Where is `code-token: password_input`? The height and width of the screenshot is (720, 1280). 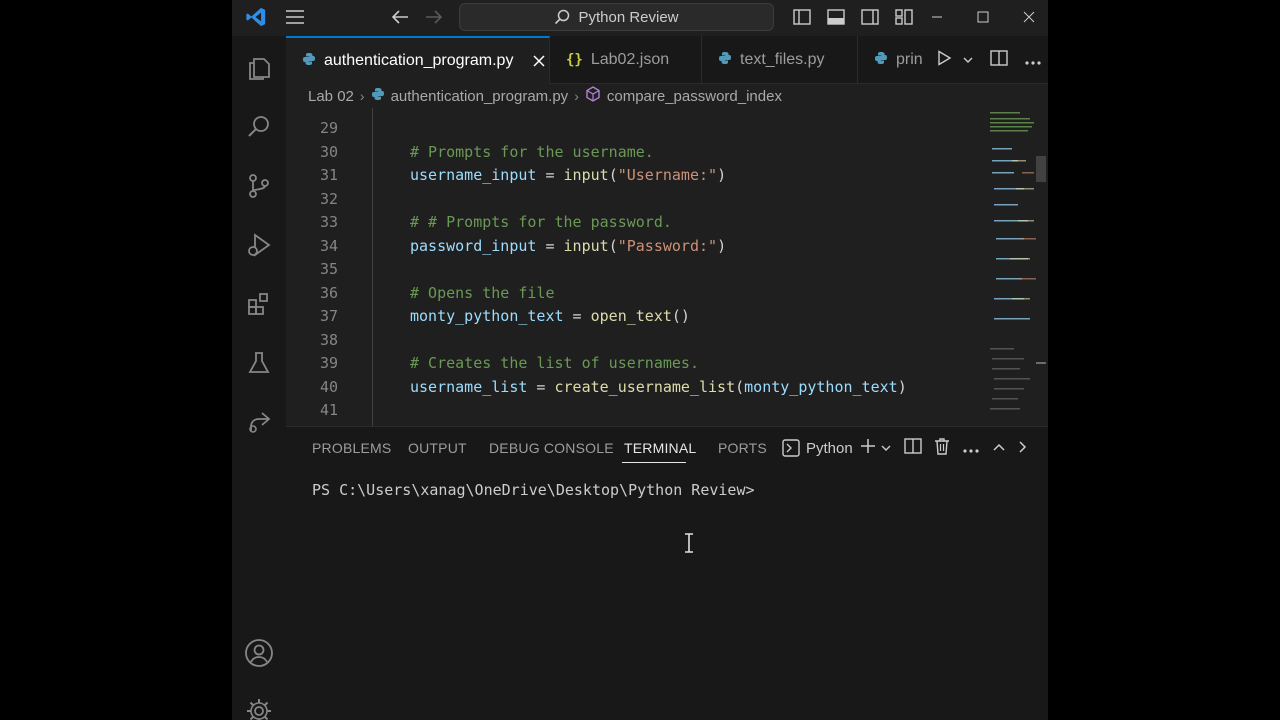
code-token: password_input is located at coordinates (473, 245).